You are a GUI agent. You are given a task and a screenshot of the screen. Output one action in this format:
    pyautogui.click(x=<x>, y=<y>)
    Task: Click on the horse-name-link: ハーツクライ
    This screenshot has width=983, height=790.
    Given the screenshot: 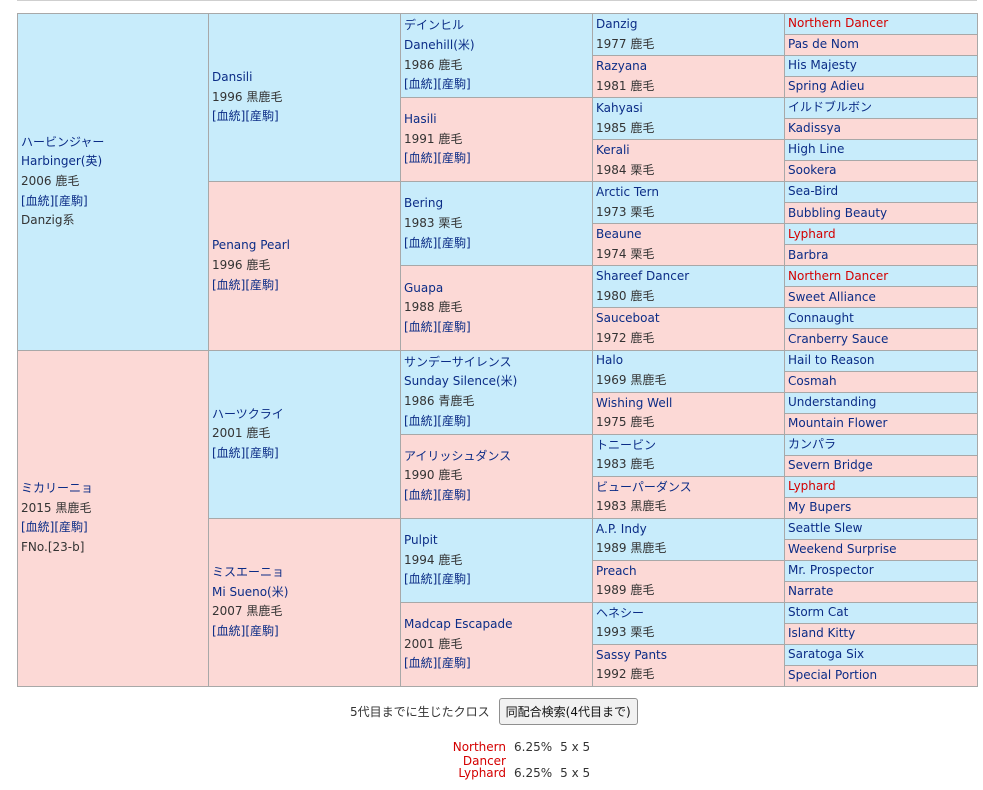 What is the action you would take?
    pyautogui.click(x=304, y=415)
    